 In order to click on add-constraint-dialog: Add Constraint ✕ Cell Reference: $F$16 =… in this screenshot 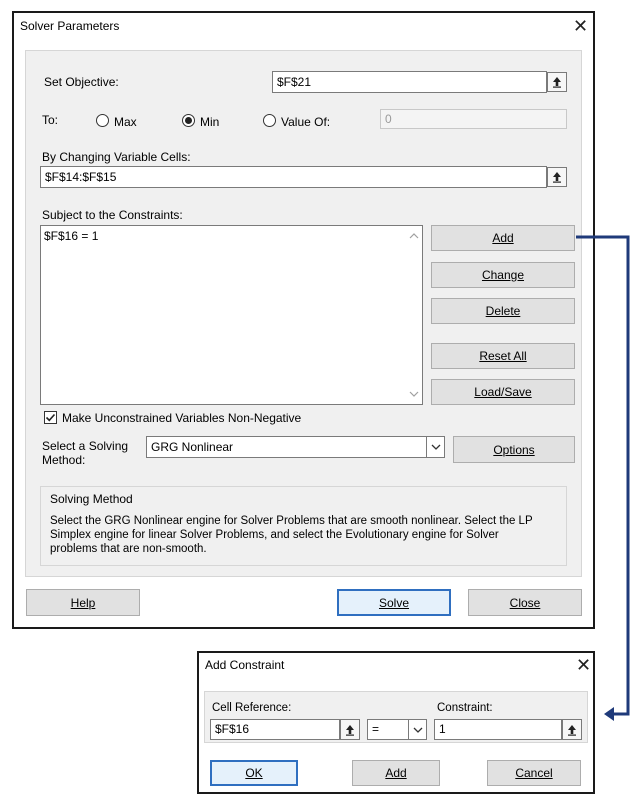, I will do `click(396, 722)`.